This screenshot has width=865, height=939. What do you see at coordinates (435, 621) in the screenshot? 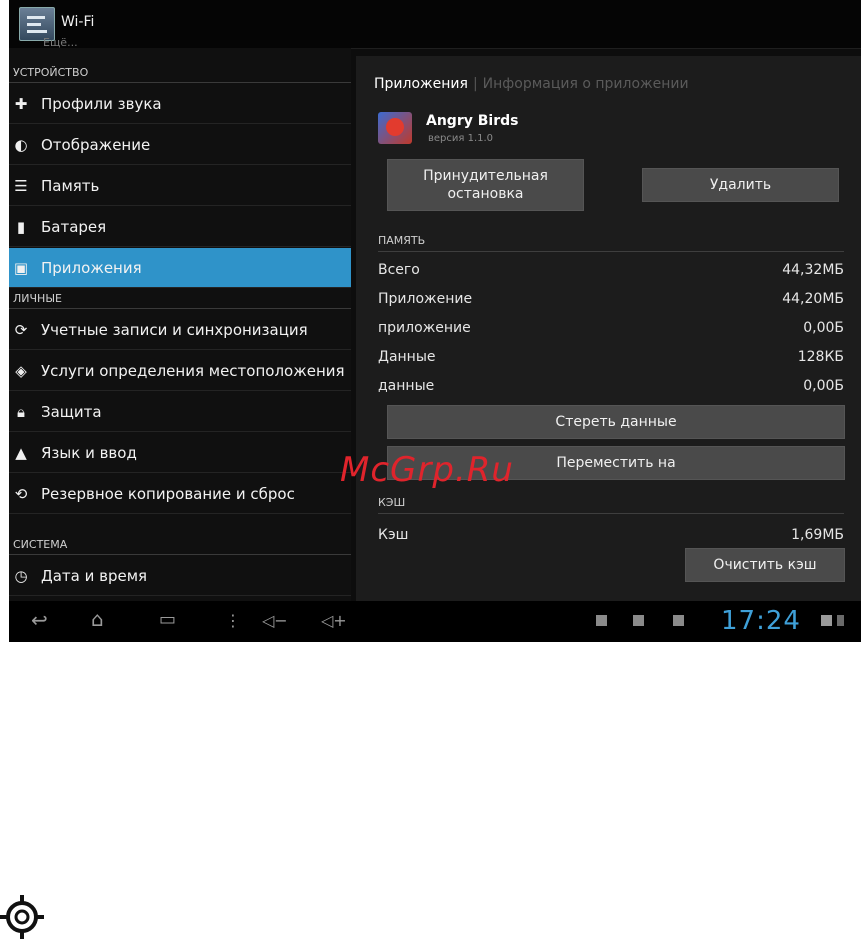
I see `system-nav-bar: ↩ ⌂ ▭ ⋮ ◁− ◁+ 17:24` at bounding box center [435, 621].